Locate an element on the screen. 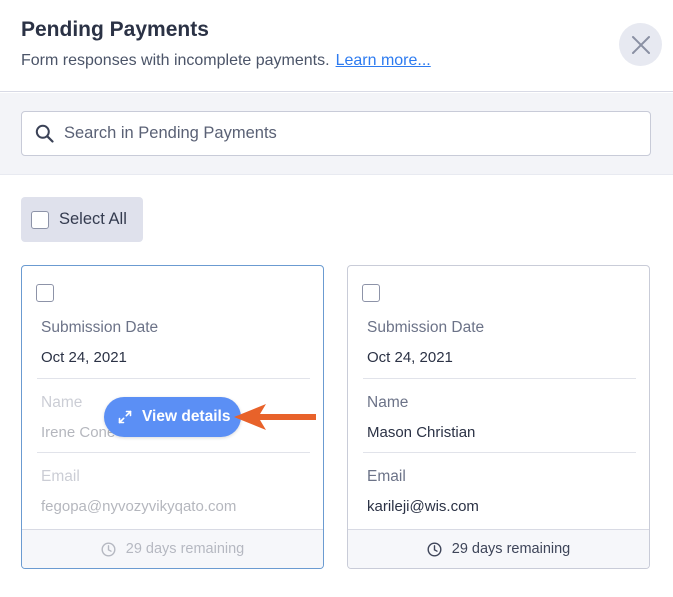 This screenshot has height=597, width=673. close-icon is located at coordinates (641, 45).